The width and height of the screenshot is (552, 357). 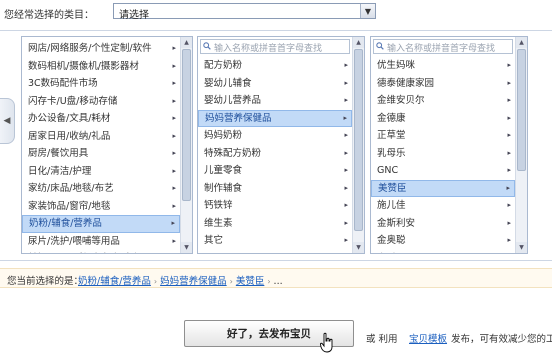 What do you see at coordinates (391, 240) in the screenshot?
I see `list-item-label: 金奥聪` at bounding box center [391, 240].